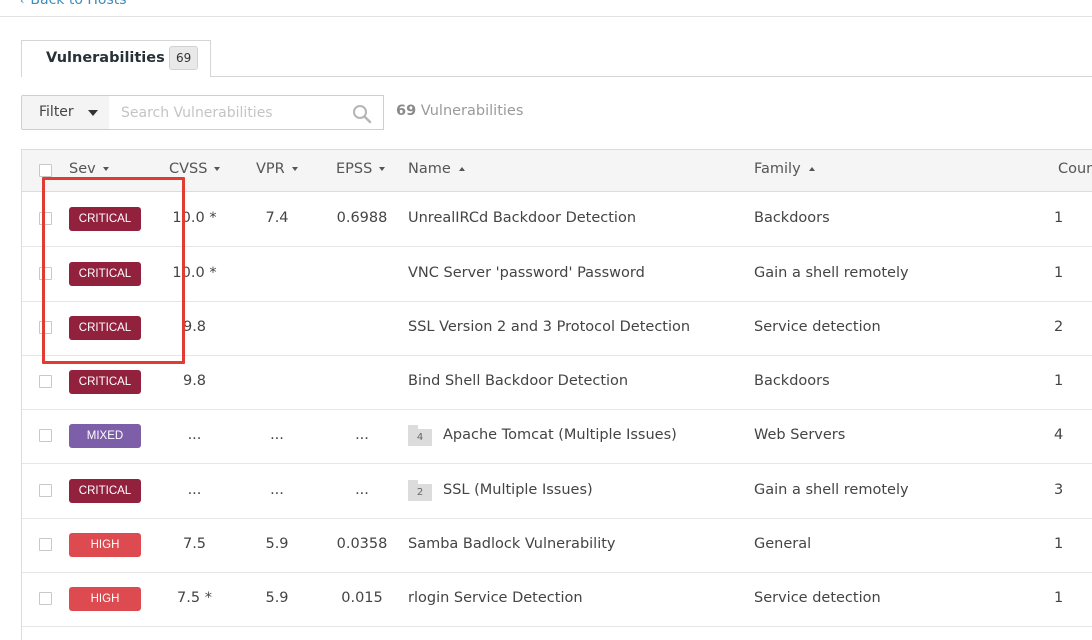 This screenshot has width=1092, height=640. I want to click on column-name: Name, so click(436, 169).